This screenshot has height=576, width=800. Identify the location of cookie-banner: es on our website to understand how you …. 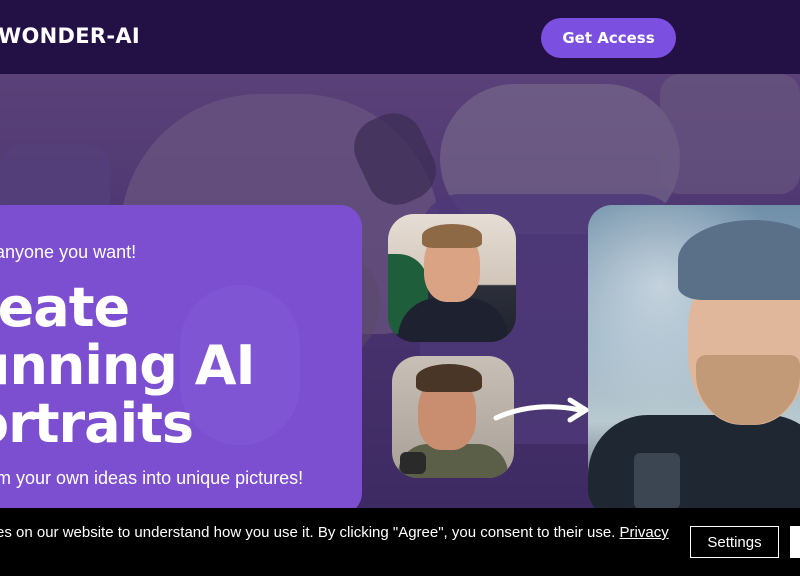
(400, 542).